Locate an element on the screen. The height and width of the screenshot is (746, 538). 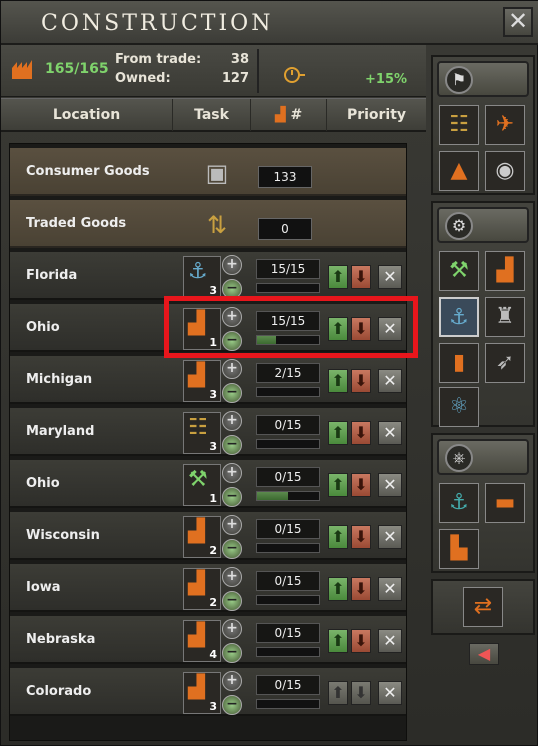
header-priority: Priority is located at coordinates (376, 115).